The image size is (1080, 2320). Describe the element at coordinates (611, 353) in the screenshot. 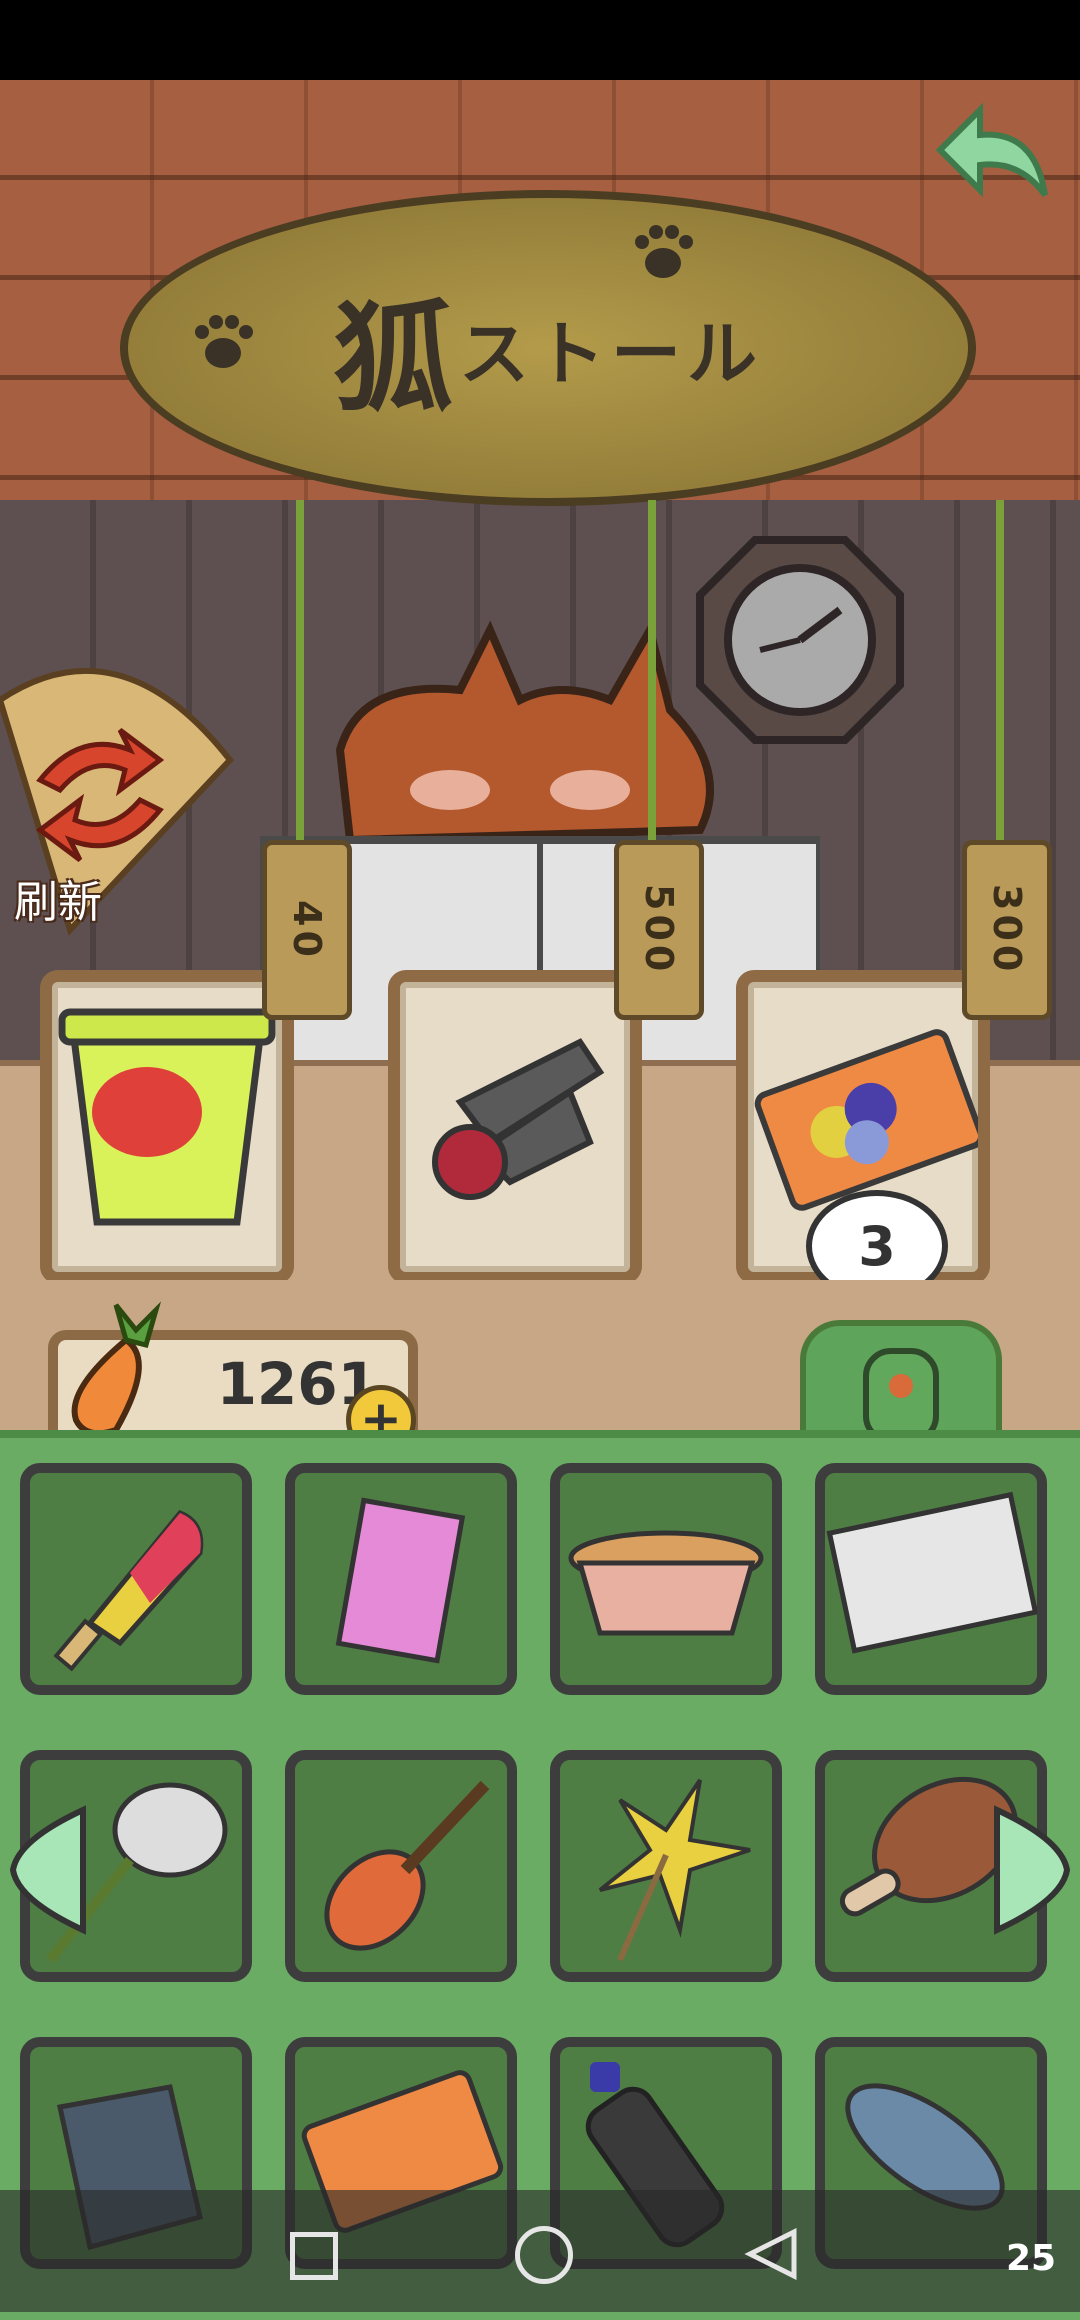

I see `sign-kana: ストール` at that location.